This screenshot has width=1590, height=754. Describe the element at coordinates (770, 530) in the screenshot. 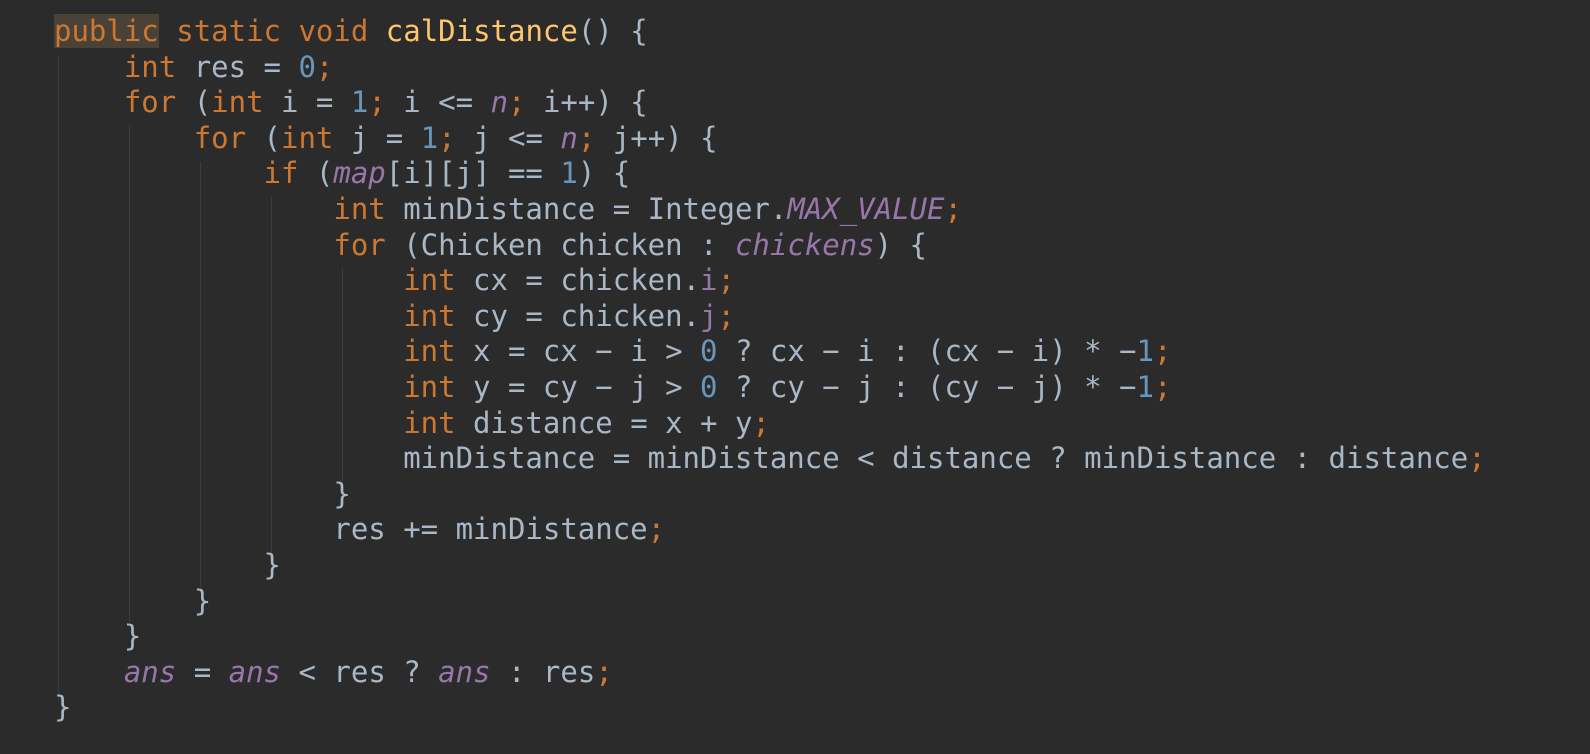

I see `code-line: res += minDistance;` at that location.